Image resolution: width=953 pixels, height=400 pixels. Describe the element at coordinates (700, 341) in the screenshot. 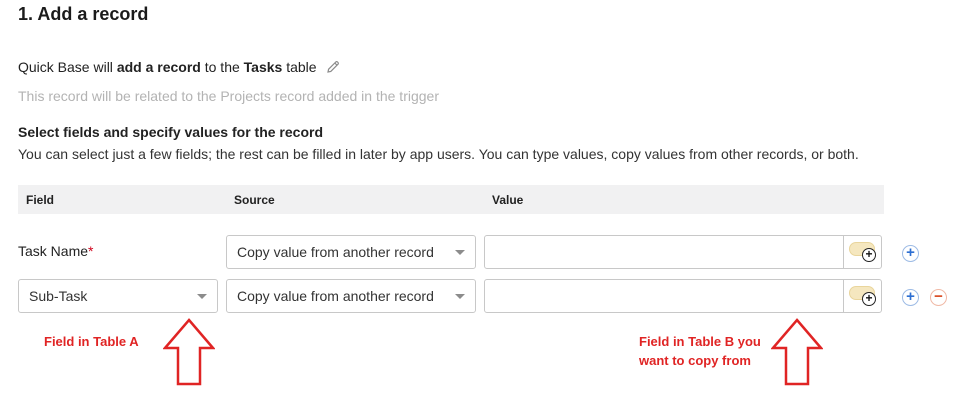

I see `annotation-table-b-line1: Field in Table B you` at that location.